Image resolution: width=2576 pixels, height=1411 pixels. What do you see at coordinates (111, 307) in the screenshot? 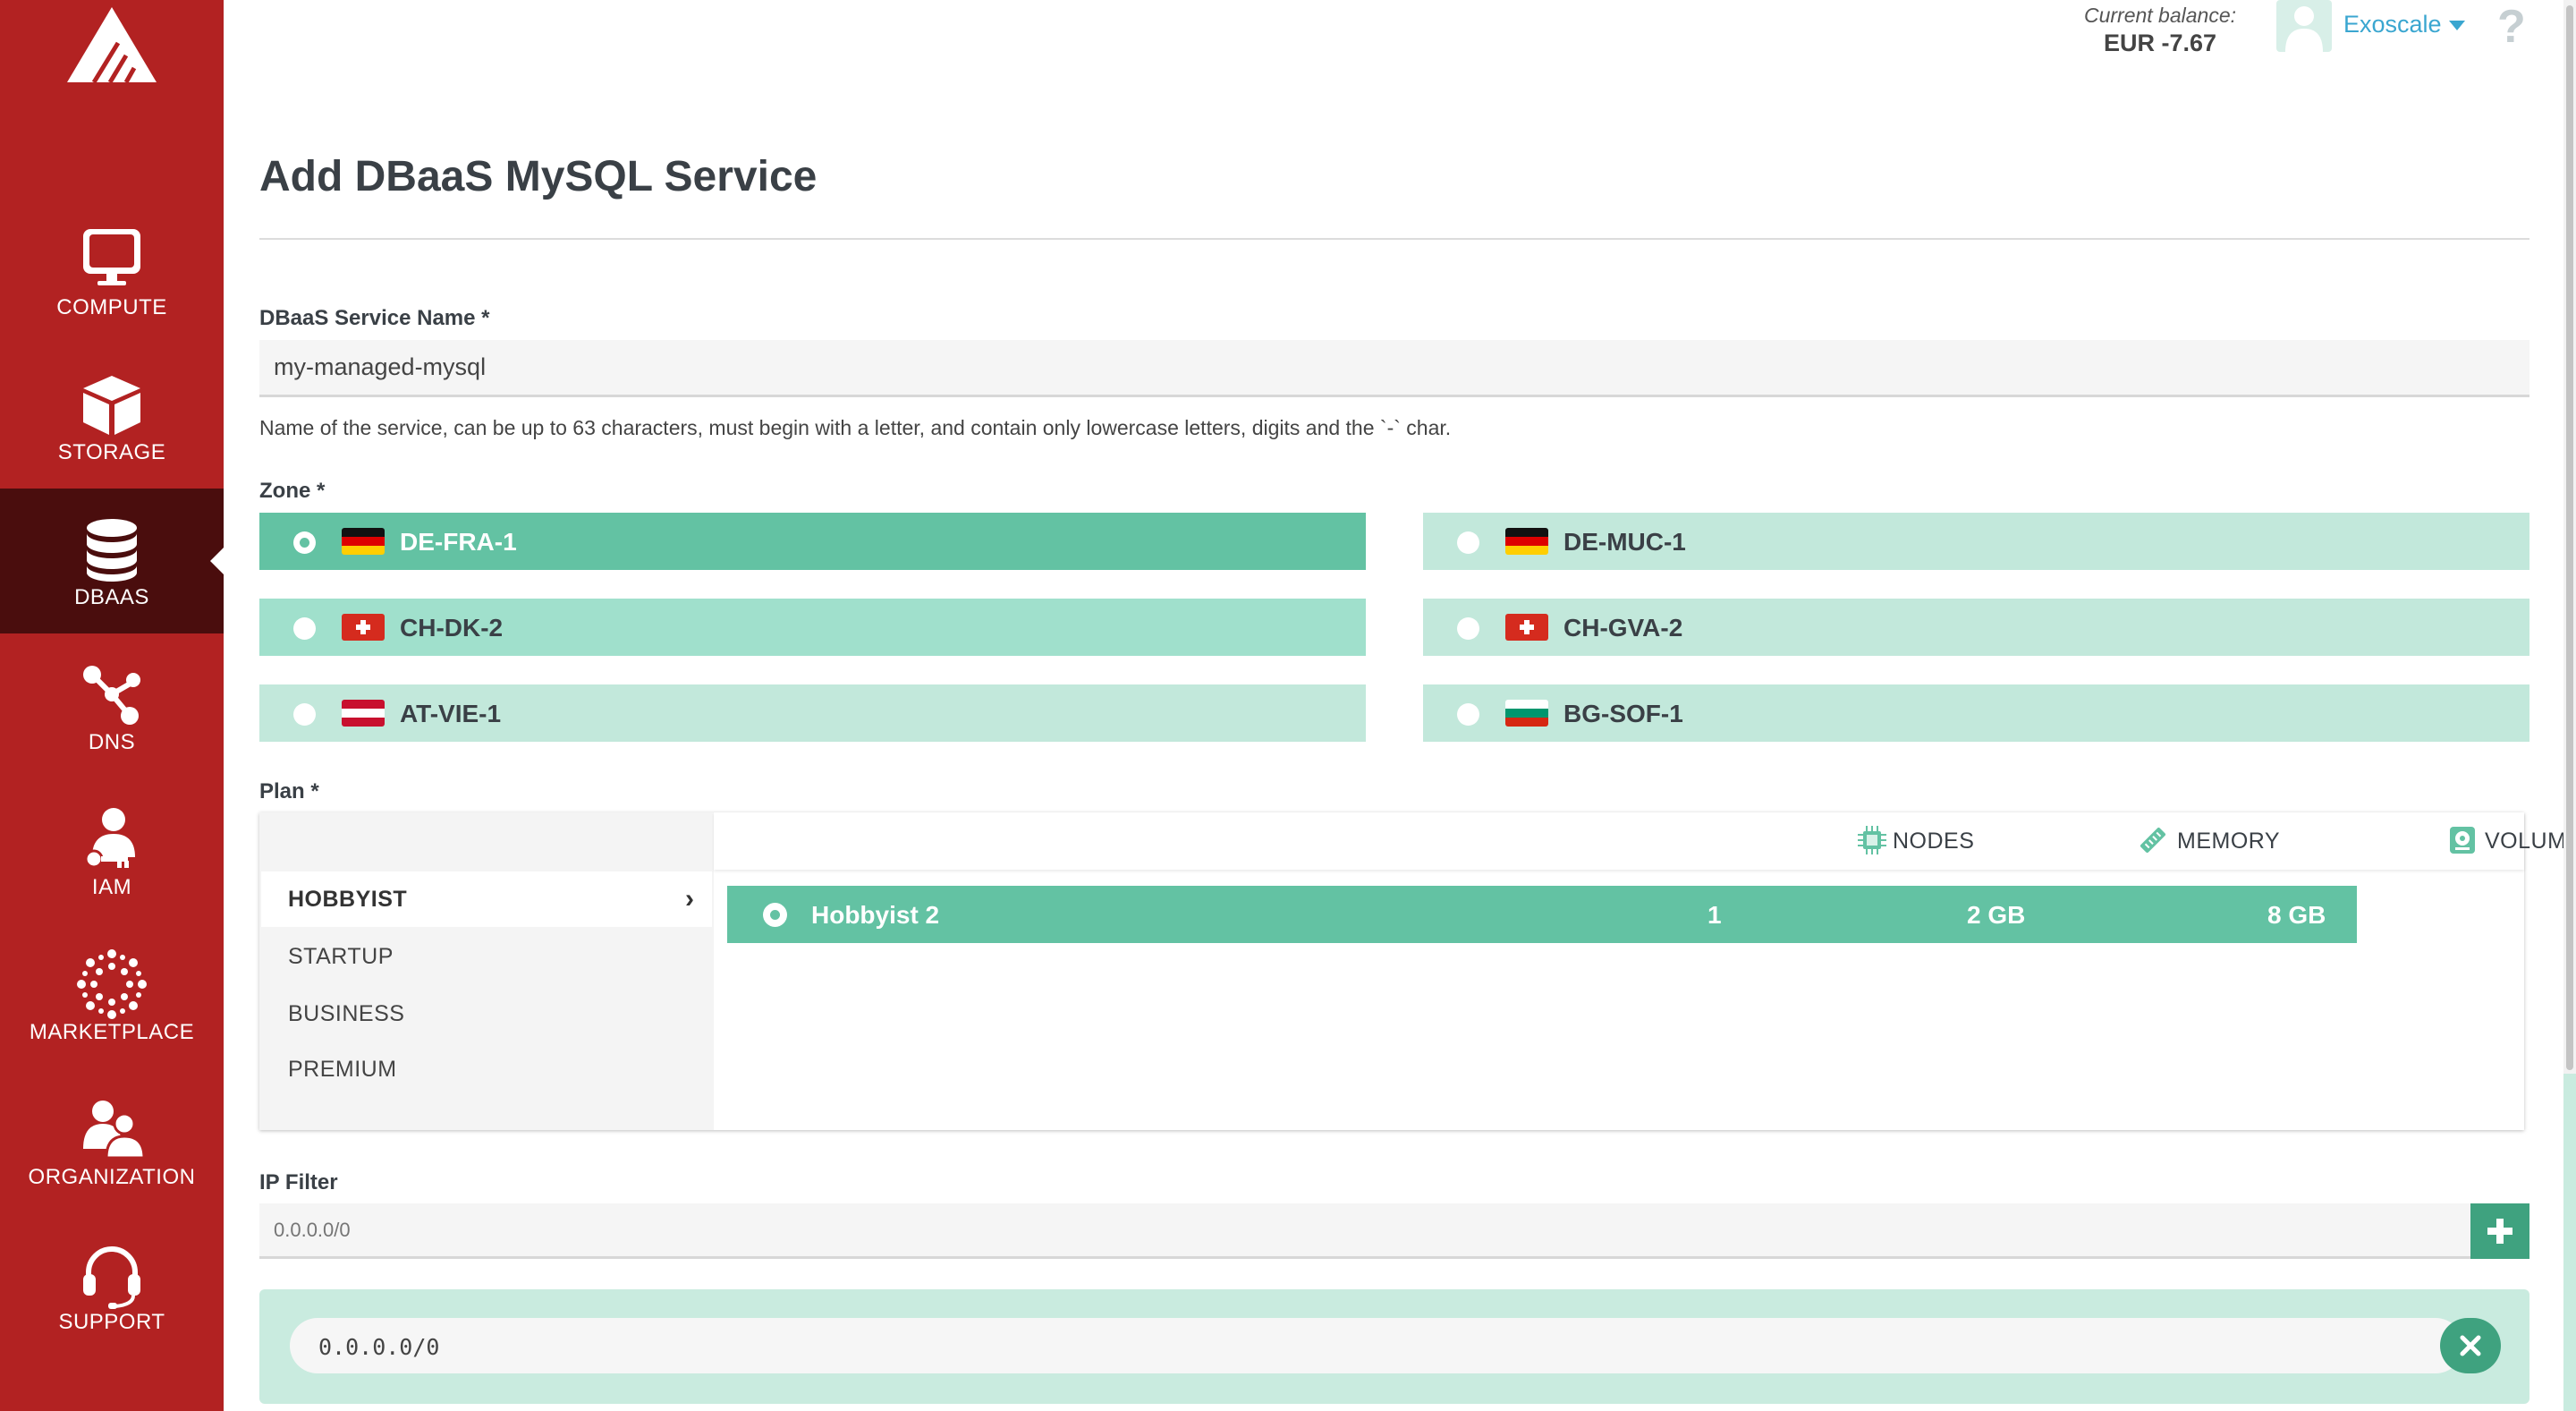
I see `sidebar-item-label: COMPUTE` at bounding box center [111, 307].